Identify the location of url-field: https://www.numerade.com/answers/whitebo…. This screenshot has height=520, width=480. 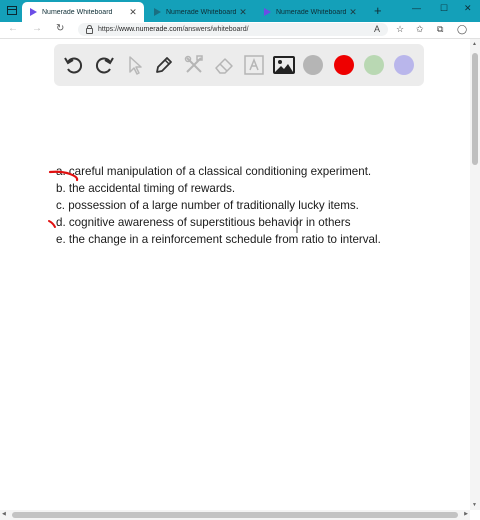
(233, 29).